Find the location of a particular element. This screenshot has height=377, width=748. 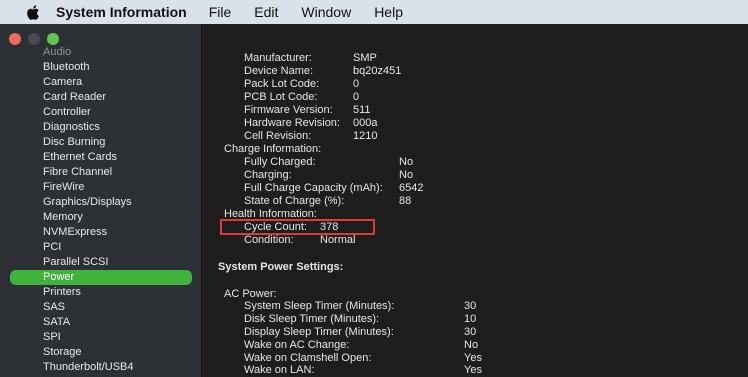

sidebar-item-firewire: FireWire is located at coordinates (101, 187).